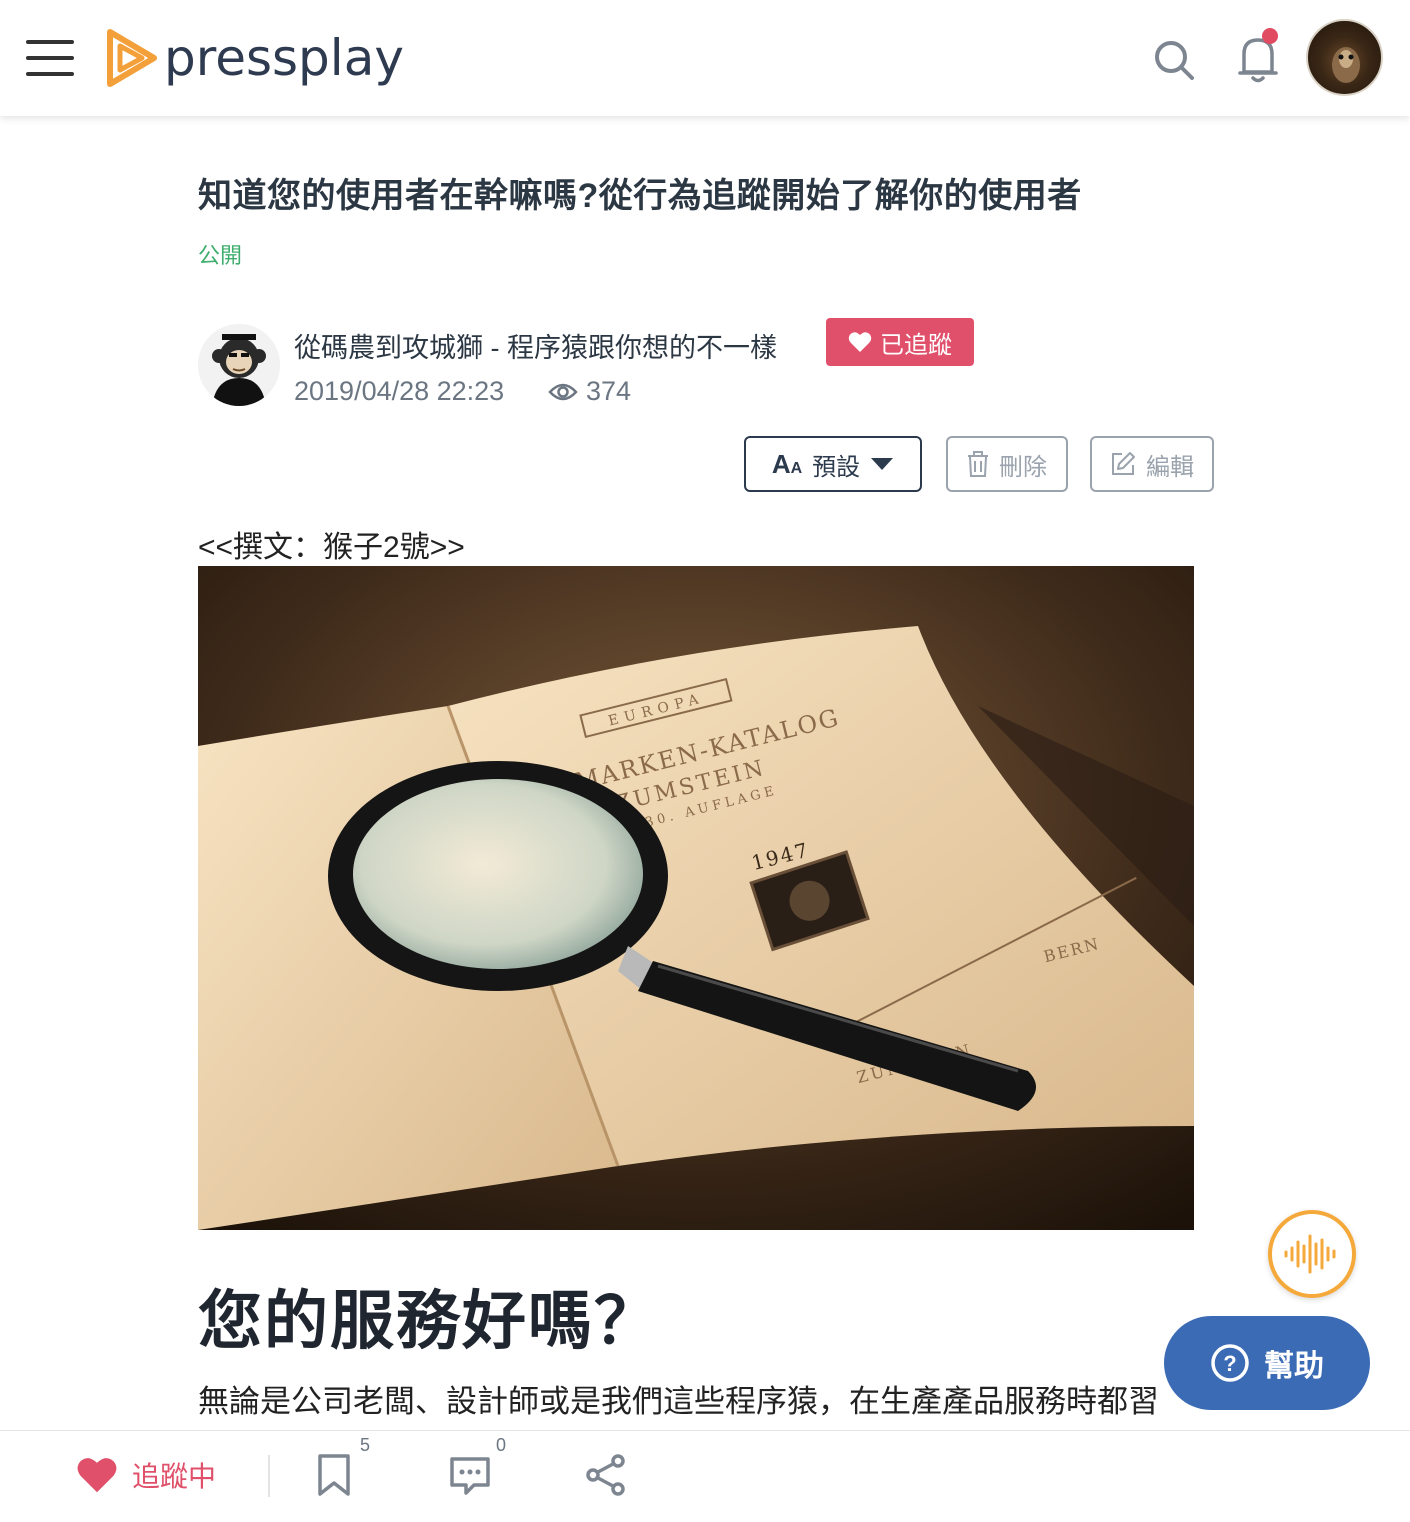  What do you see at coordinates (640, 196) in the screenshot?
I see `article-title: 知道您的使用者在幹嘛嗎?從行為追蹤開始了解你的使用者` at bounding box center [640, 196].